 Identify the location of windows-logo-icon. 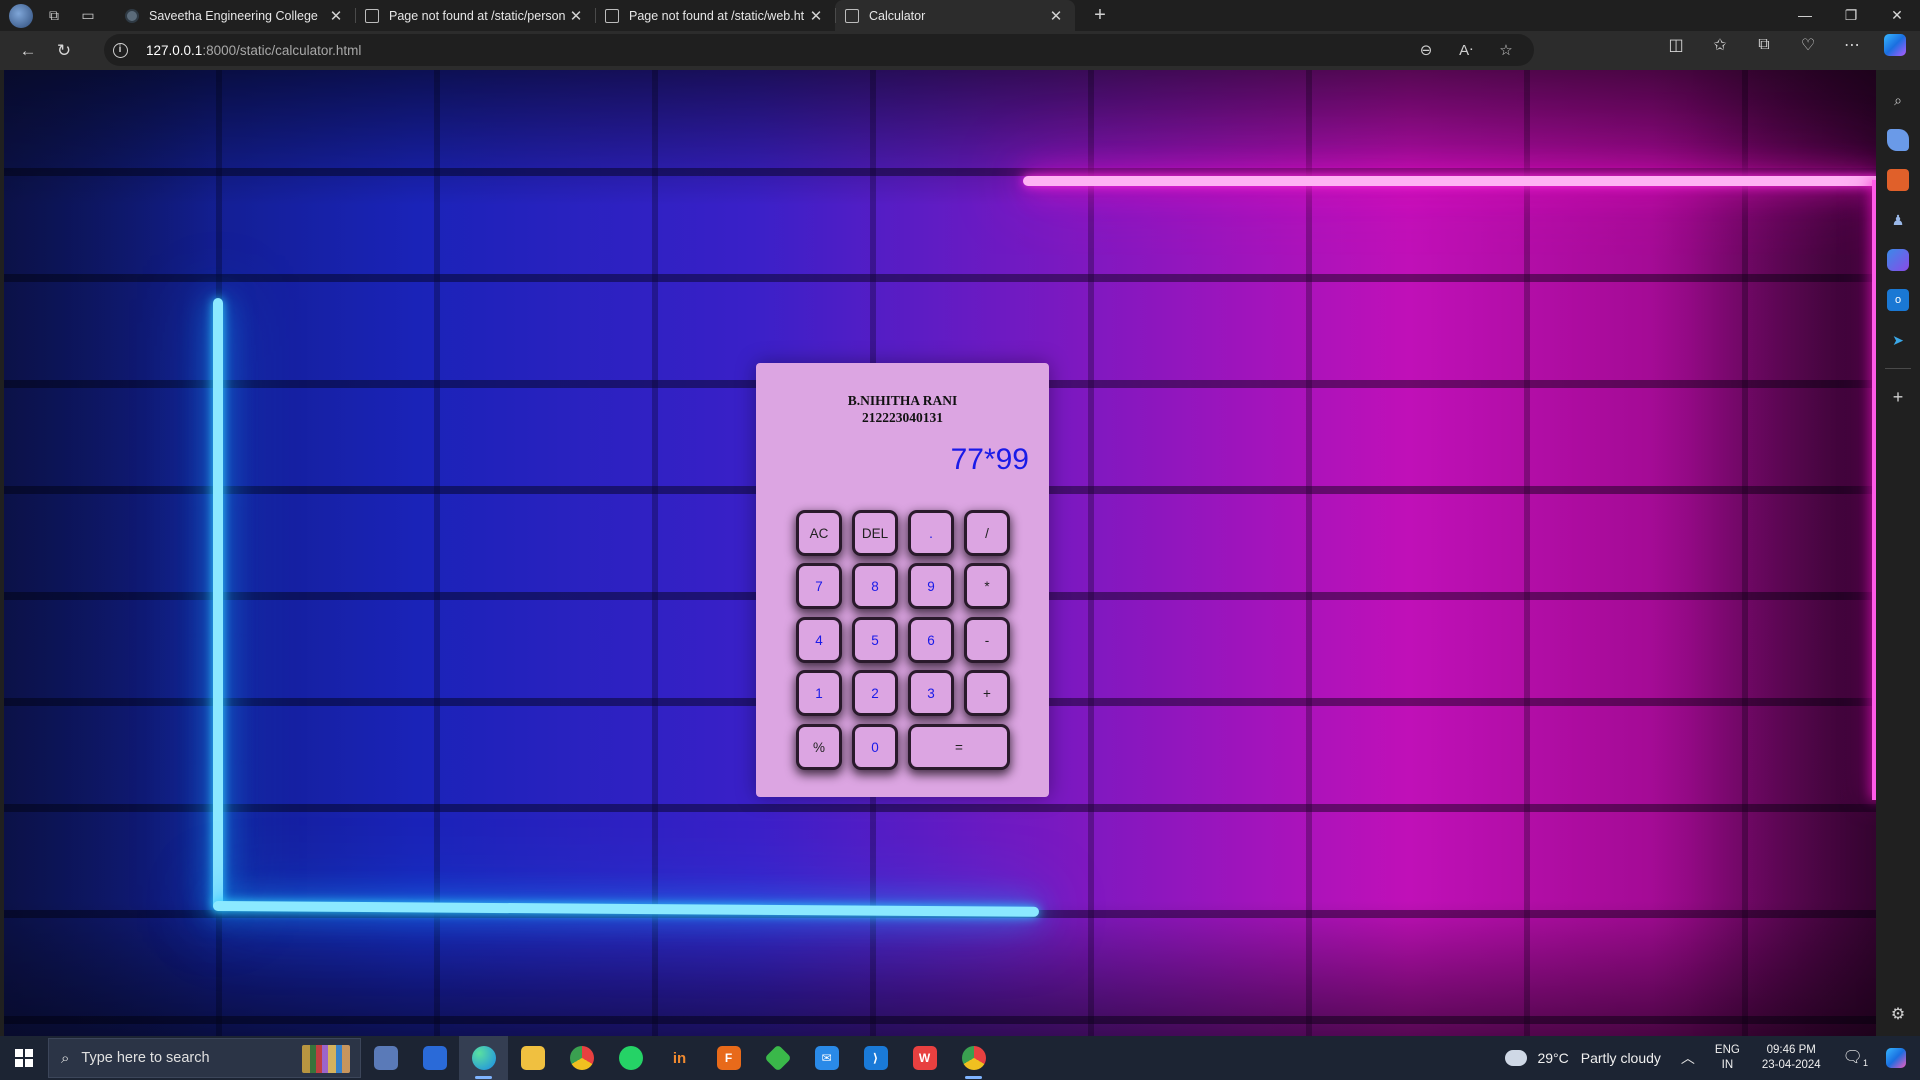
(24, 1058).